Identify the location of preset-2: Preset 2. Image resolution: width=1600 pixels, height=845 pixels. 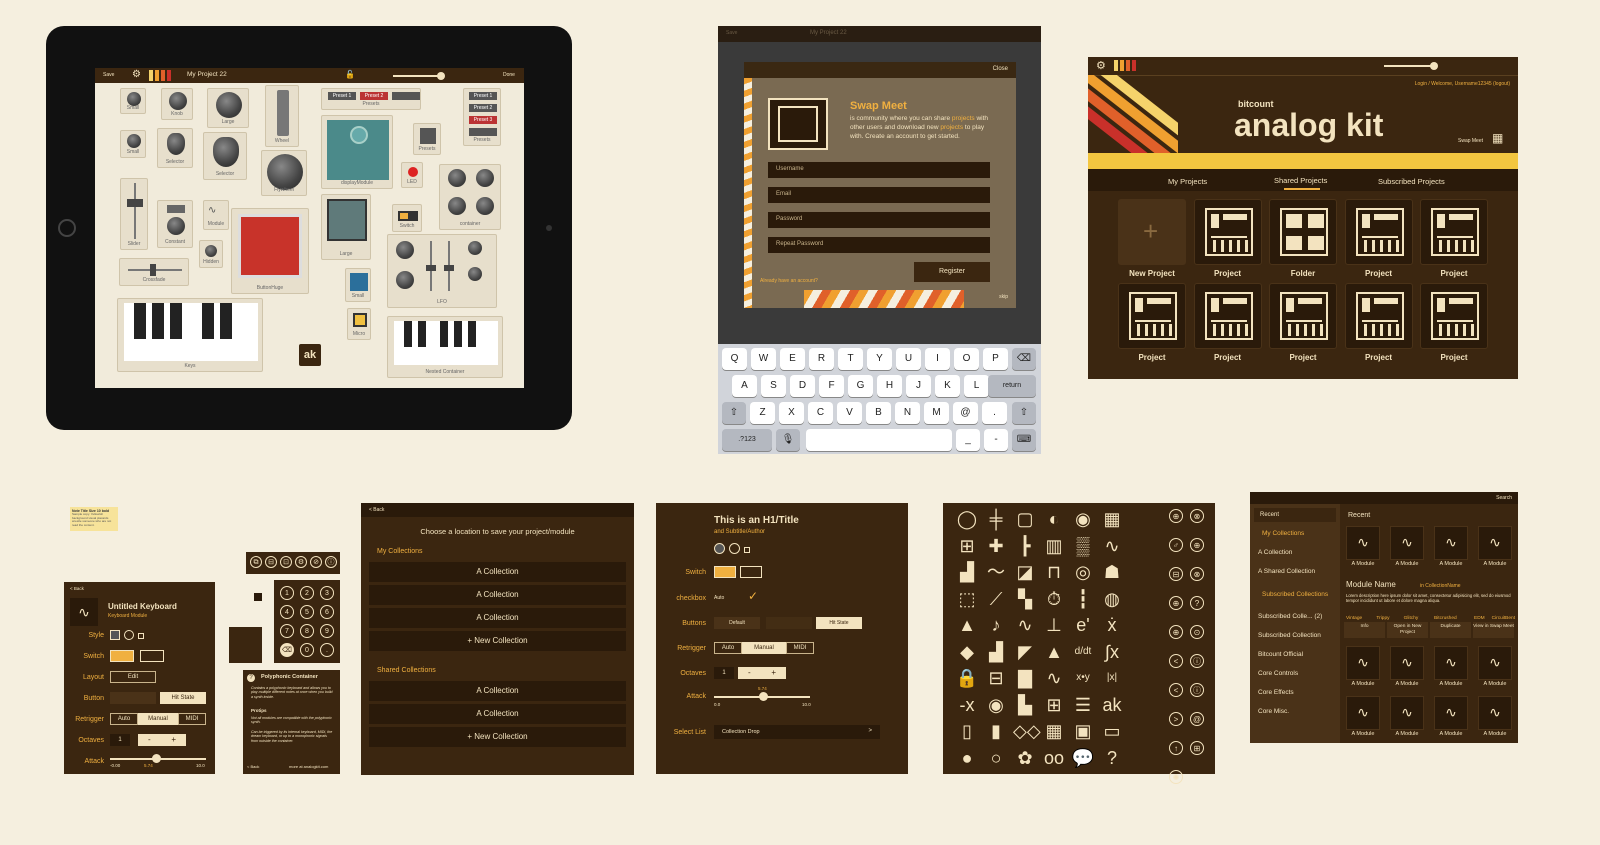
(374, 96).